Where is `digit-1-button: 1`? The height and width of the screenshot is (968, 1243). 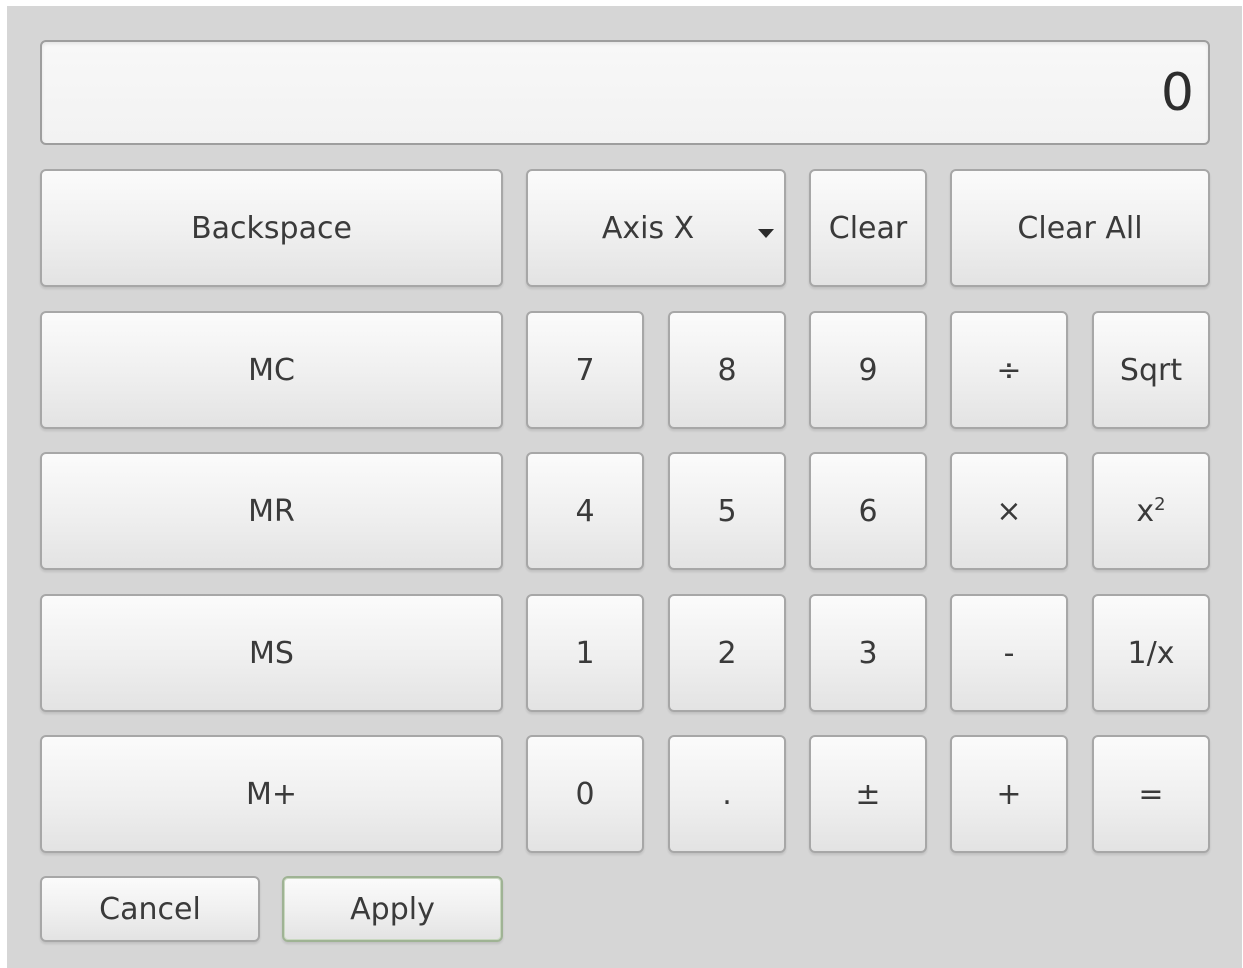
digit-1-button: 1 is located at coordinates (585, 653).